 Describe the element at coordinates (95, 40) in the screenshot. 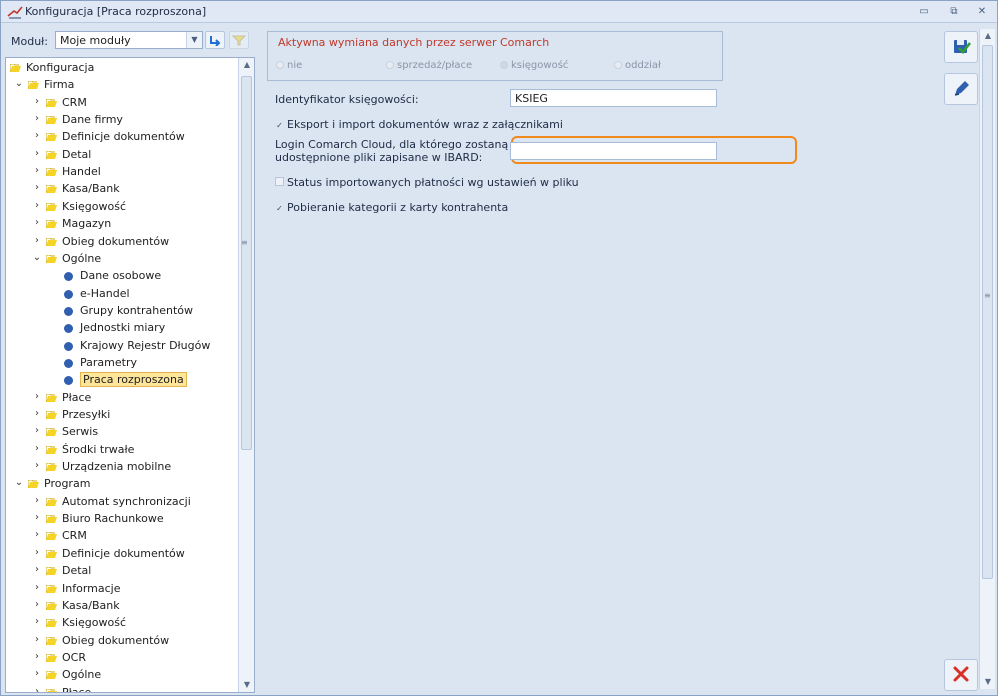

I see `modul-value: Moje moduły` at that location.